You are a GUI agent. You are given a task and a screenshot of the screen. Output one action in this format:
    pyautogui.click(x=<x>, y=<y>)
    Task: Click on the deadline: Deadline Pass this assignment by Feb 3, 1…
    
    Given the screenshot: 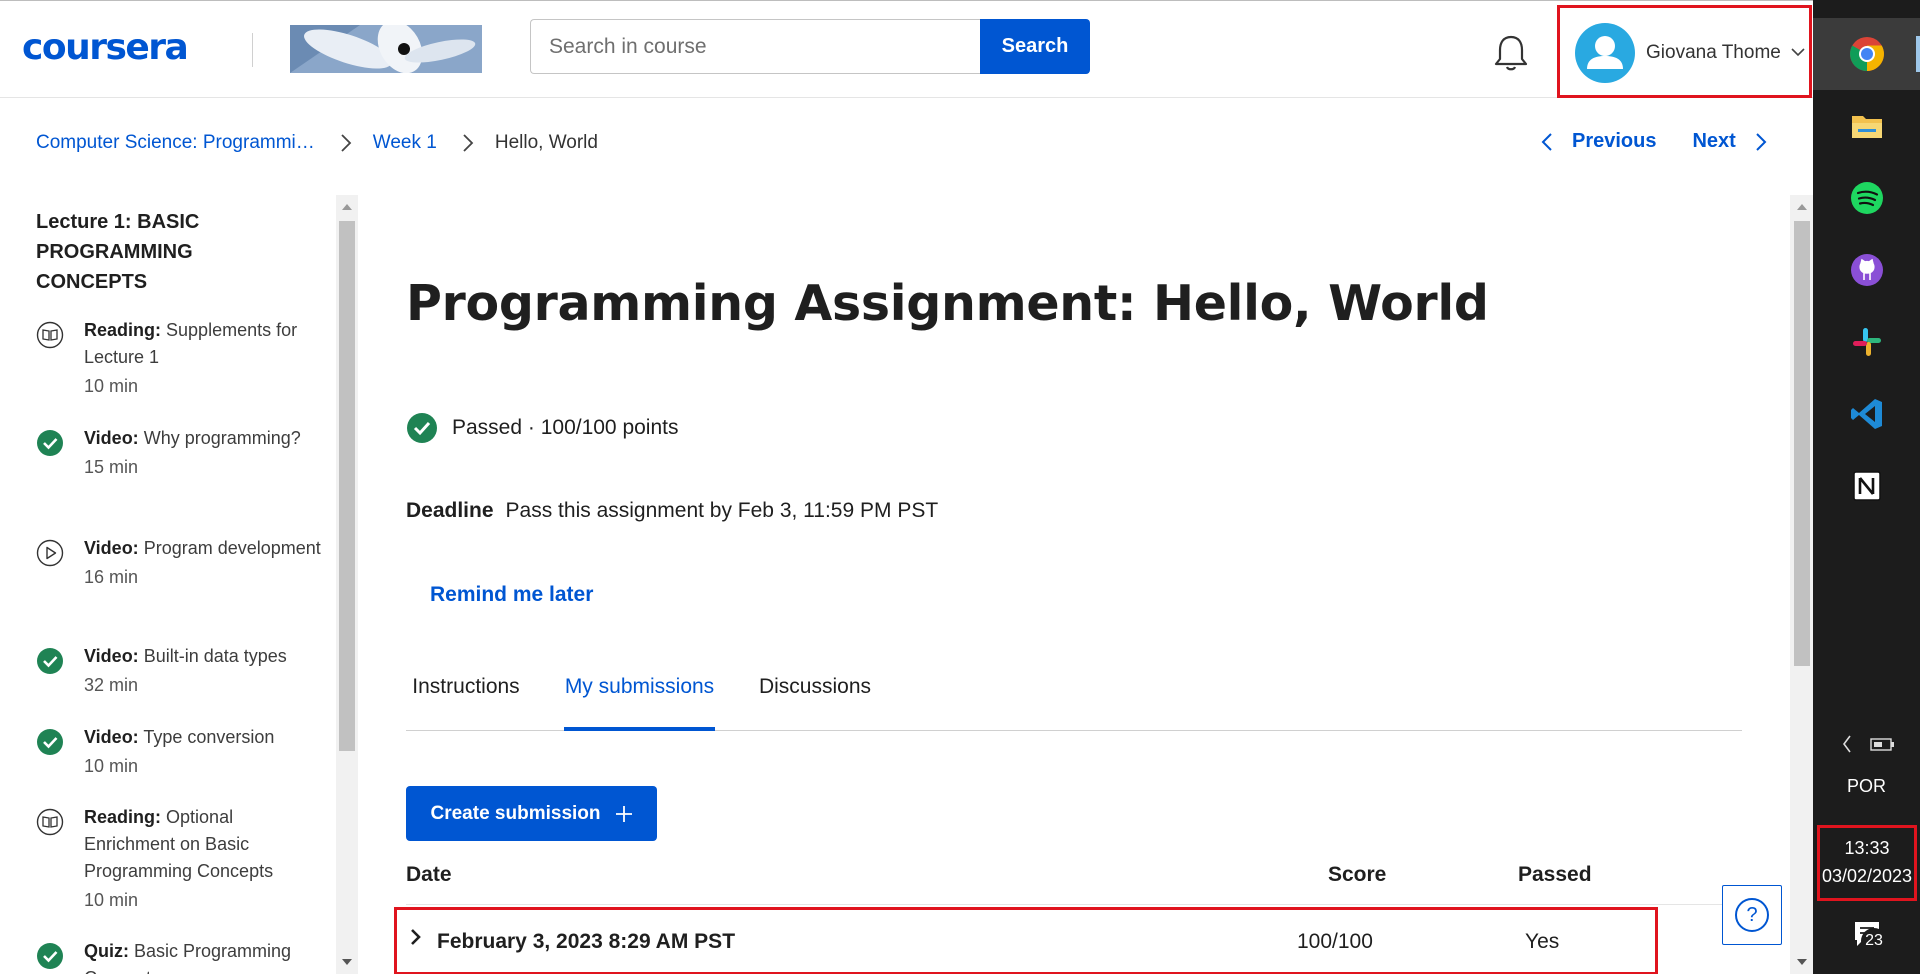 What is the action you would take?
    pyautogui.click(x=672, y=511)
    